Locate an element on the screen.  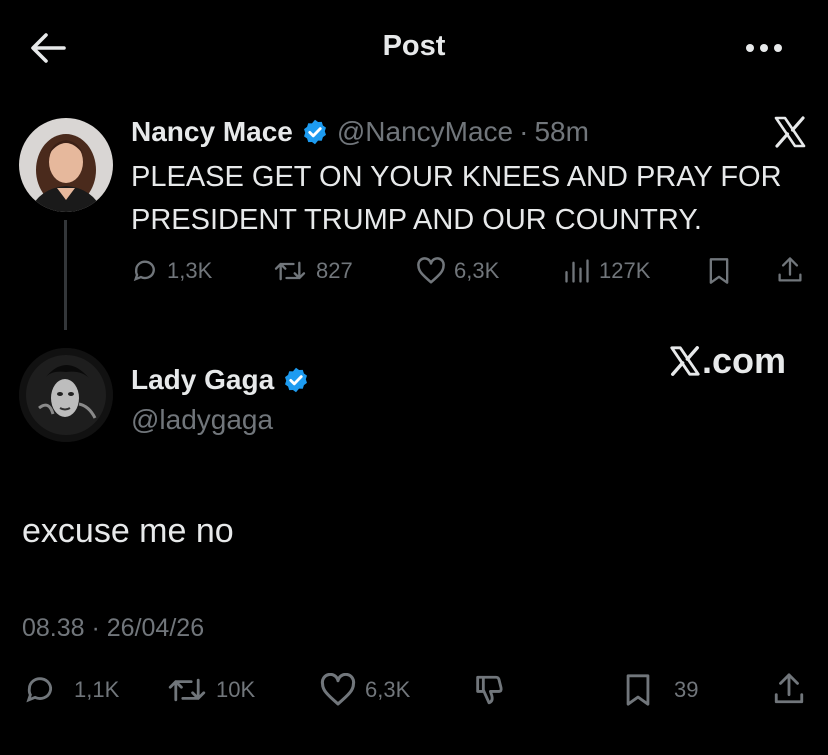
x-com-watermark: .com is located at coordinates (727, 361).